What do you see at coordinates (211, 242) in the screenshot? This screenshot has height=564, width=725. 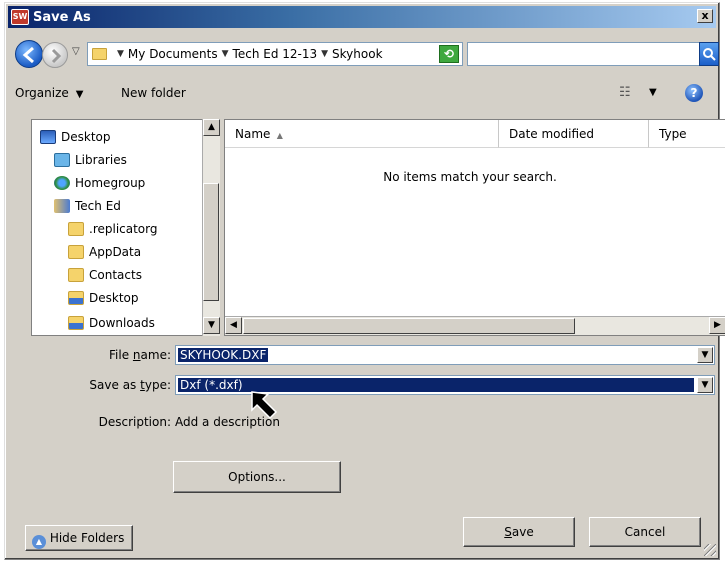 I see `tree-scroll-thumb` at bounding box center [211, 242].